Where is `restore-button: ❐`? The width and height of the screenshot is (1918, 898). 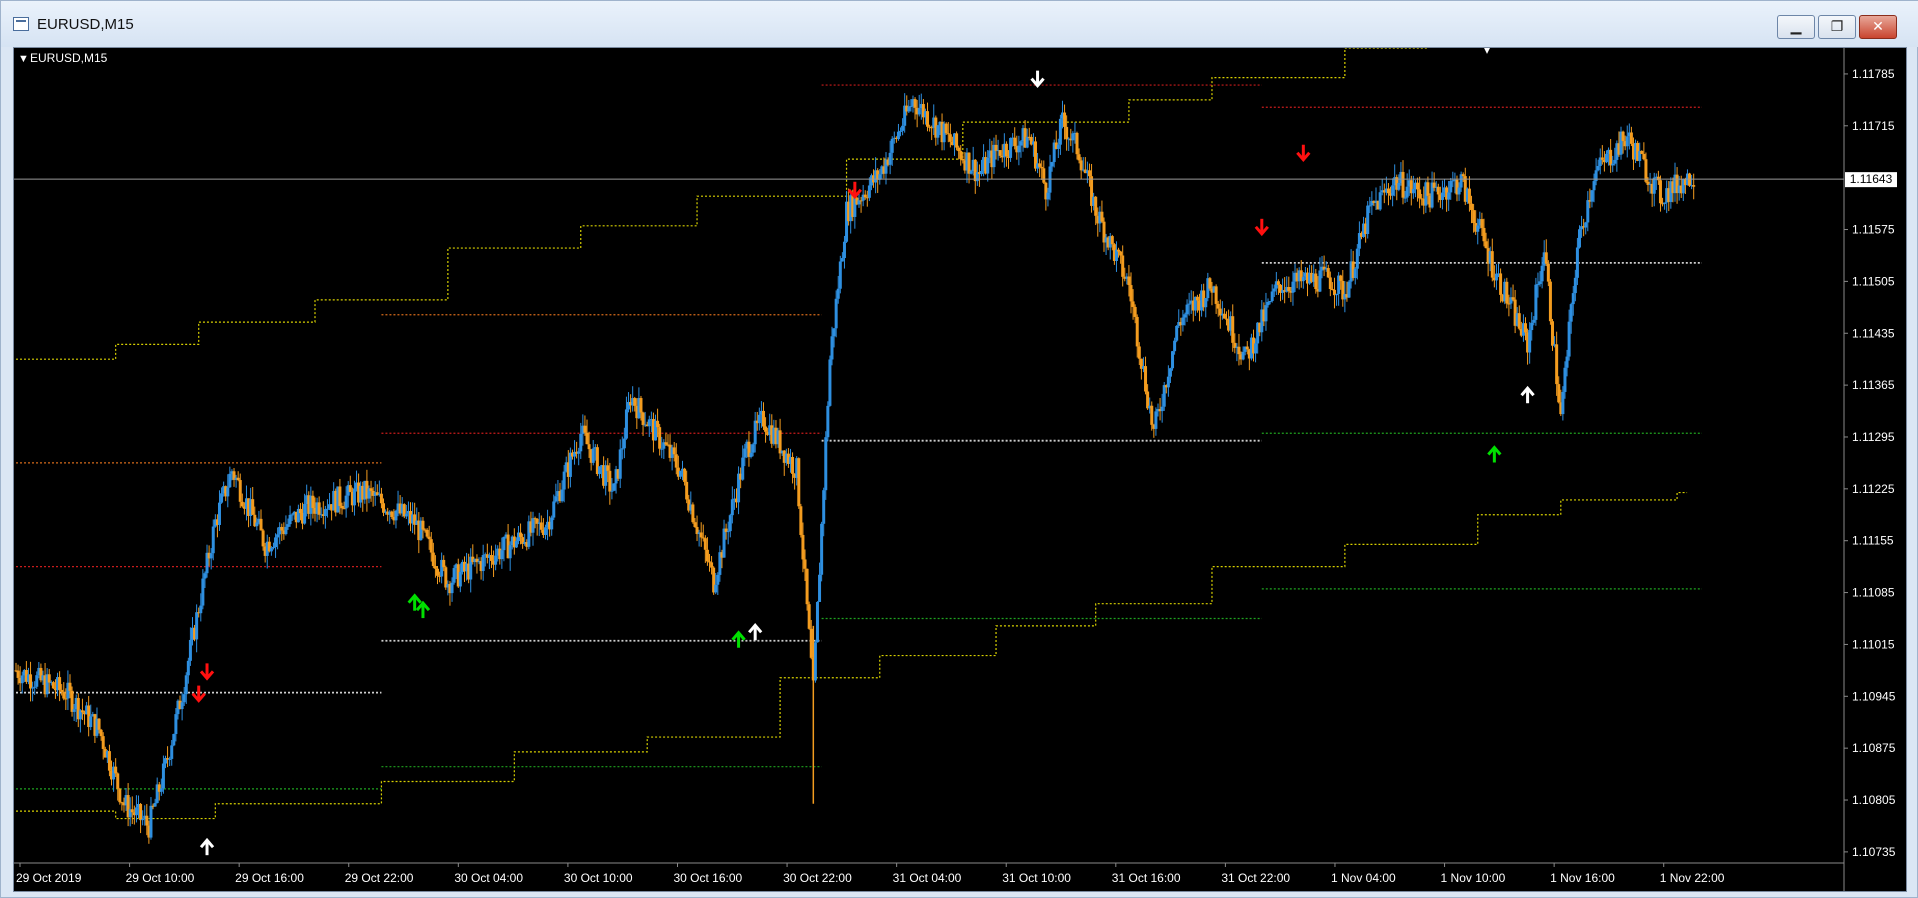 restore-button: ❐ is located at coordinates (1837, 27).